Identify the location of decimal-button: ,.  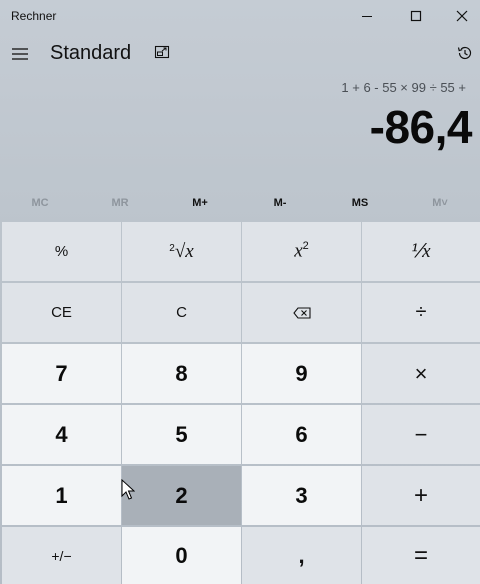
(301, 555).